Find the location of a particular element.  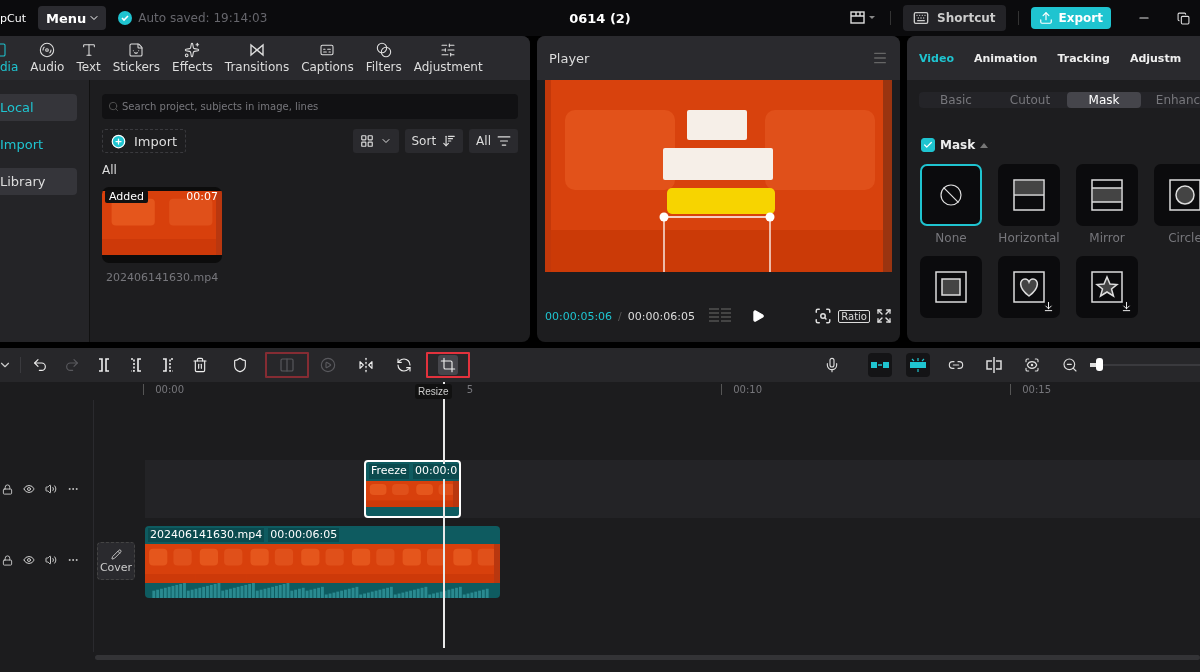

sidebar-item: Library is located at coordinates (38, 181).